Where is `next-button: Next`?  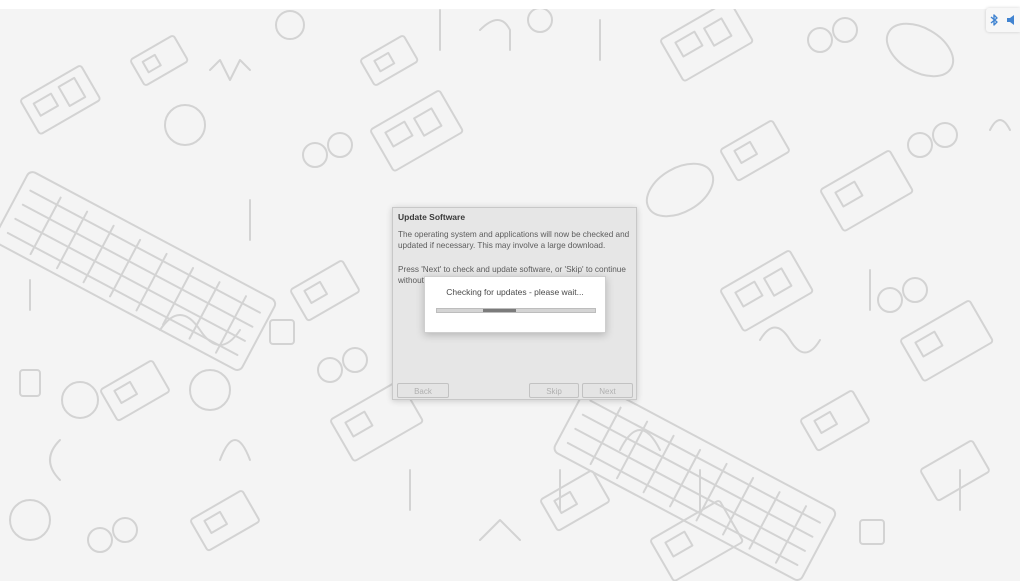 next-button: Next is located at coordinates (607, 390).